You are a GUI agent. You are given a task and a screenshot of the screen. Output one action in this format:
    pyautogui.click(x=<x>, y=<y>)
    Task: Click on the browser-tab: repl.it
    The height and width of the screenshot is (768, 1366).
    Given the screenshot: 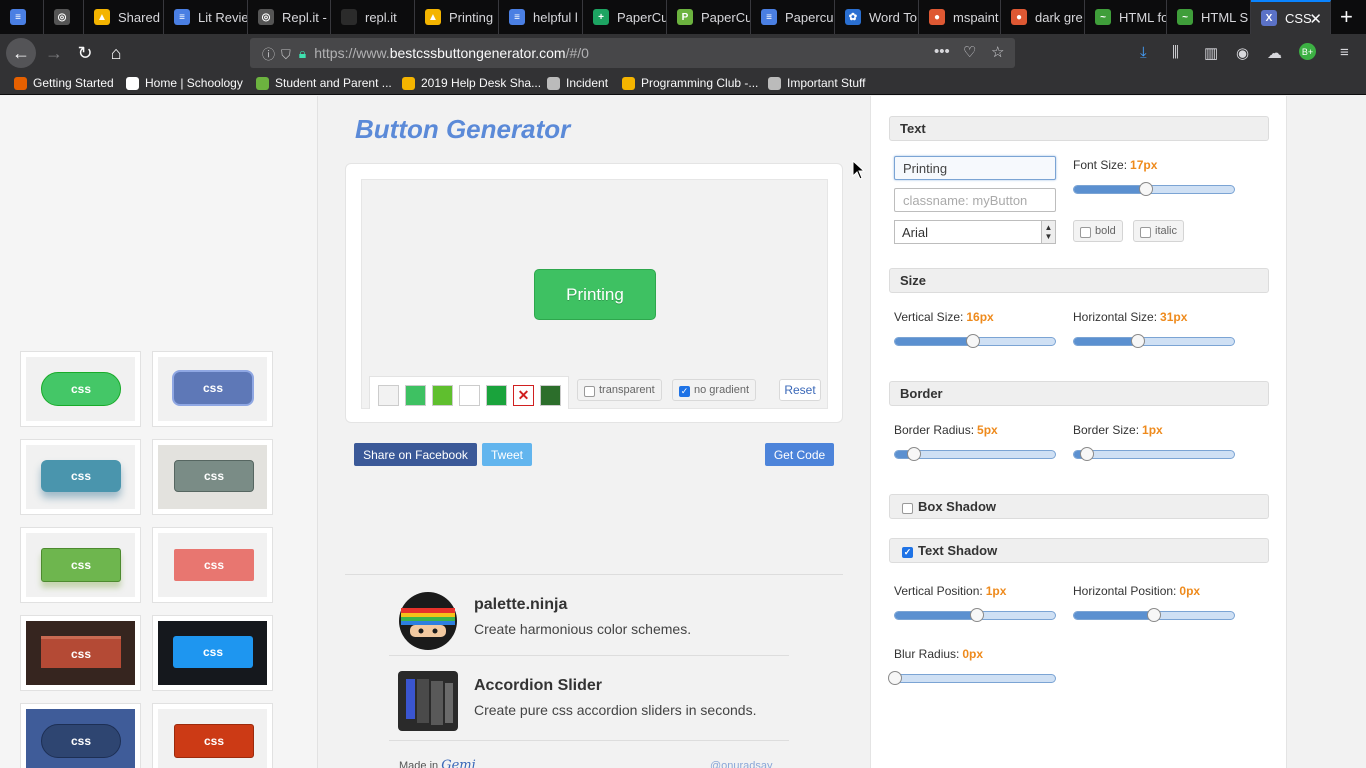 What is the action you would take?
    pyautogui.click(x=373, y=17)
    